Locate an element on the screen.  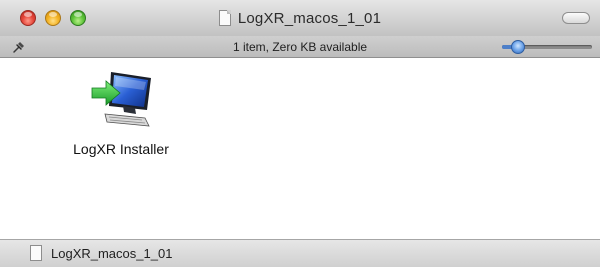
installer-monitor-icon is located at coordinates (122, 100).